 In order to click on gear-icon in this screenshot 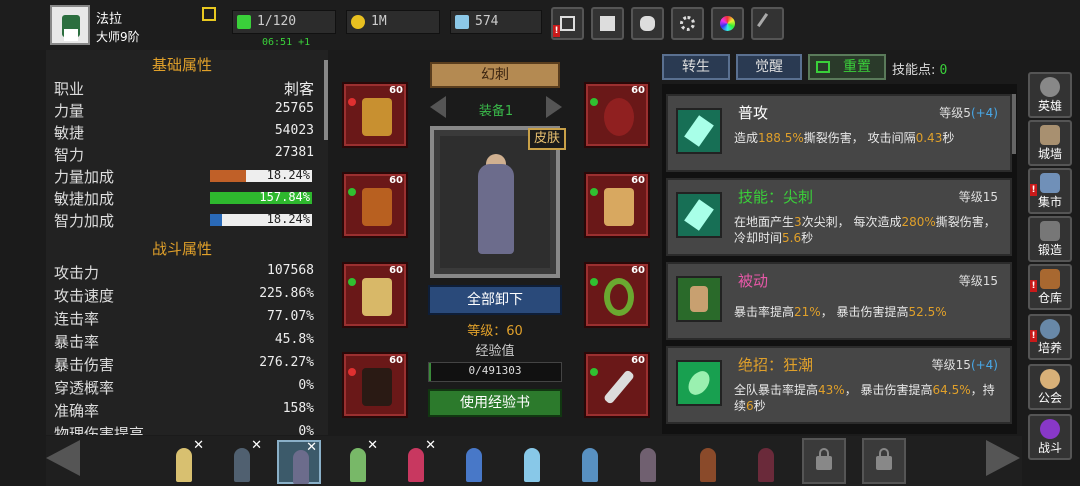, I will do `click(687, 23)`.